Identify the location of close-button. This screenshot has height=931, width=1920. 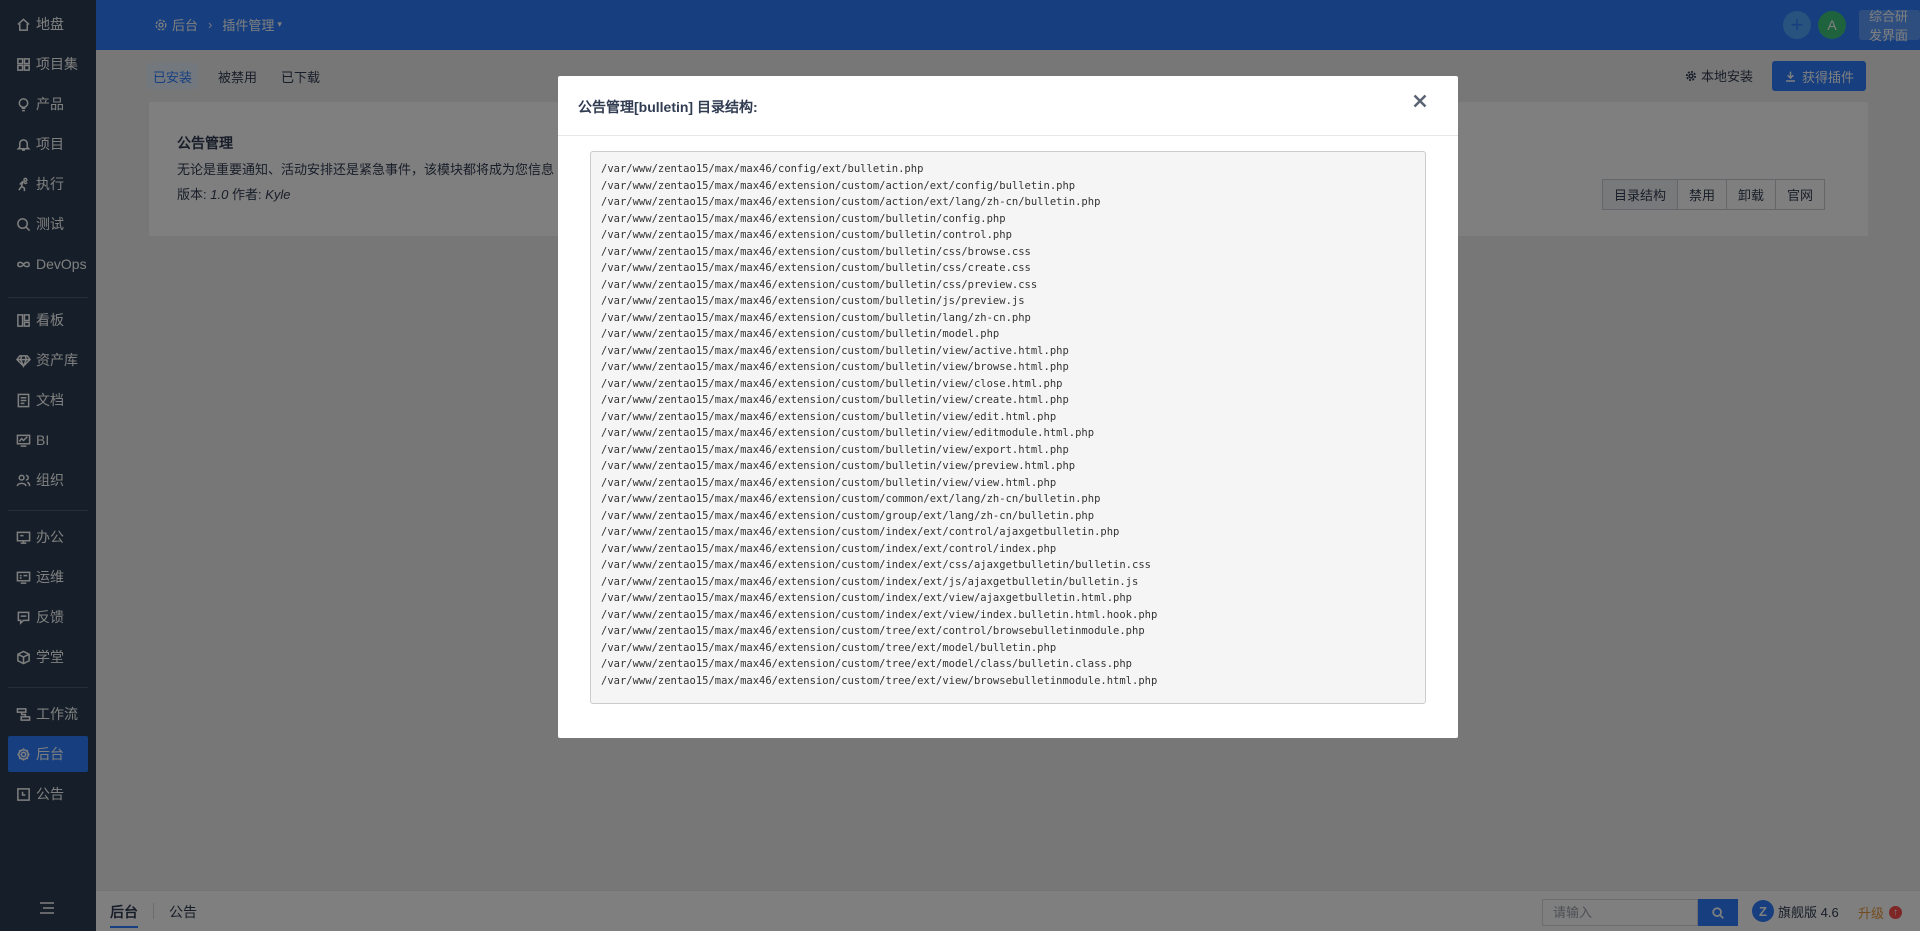
(1420, 101).